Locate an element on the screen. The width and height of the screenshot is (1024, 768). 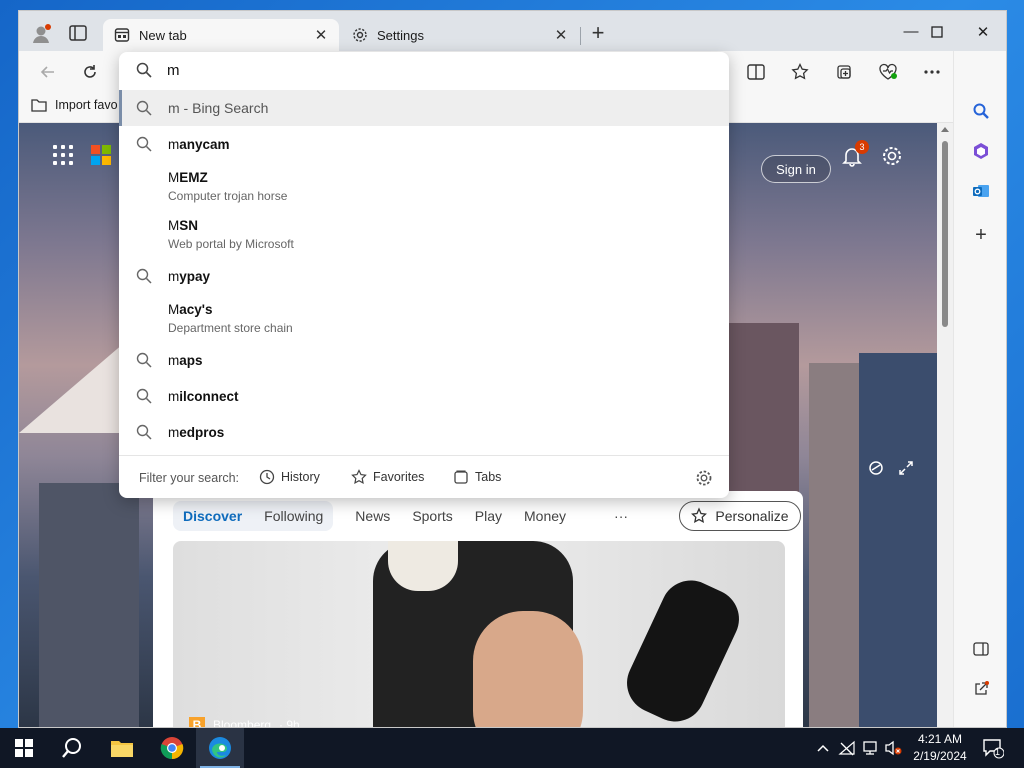
collections-icon is located at coordinates (844, 72).